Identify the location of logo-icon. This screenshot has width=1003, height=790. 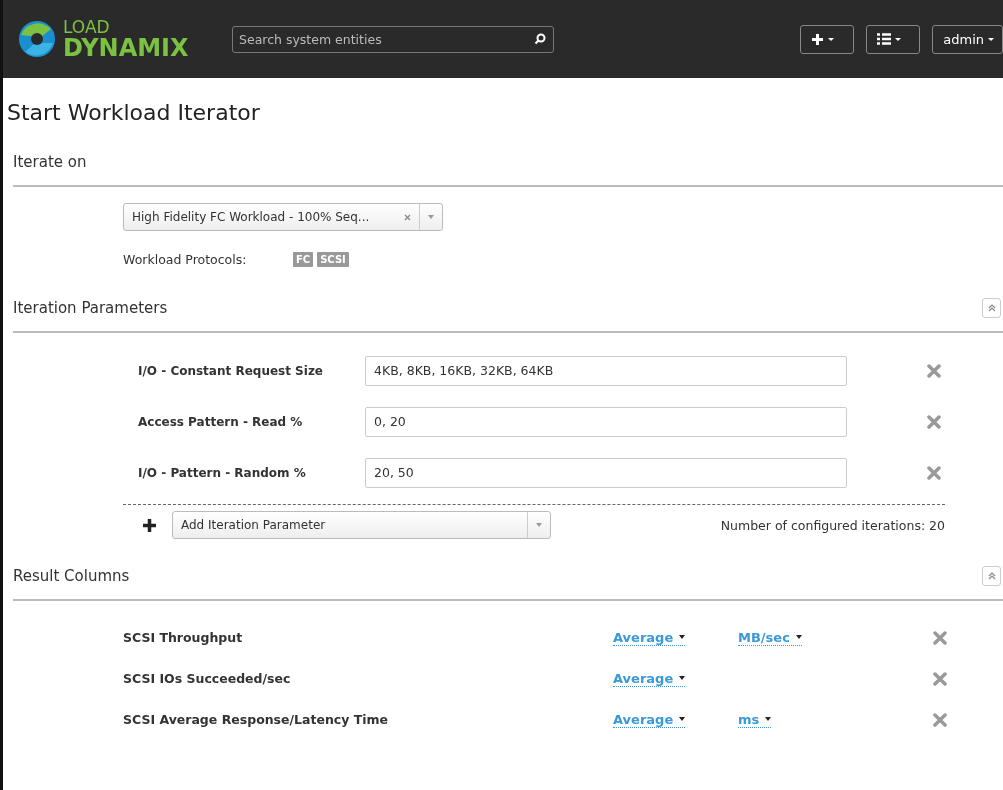
(37, 39).